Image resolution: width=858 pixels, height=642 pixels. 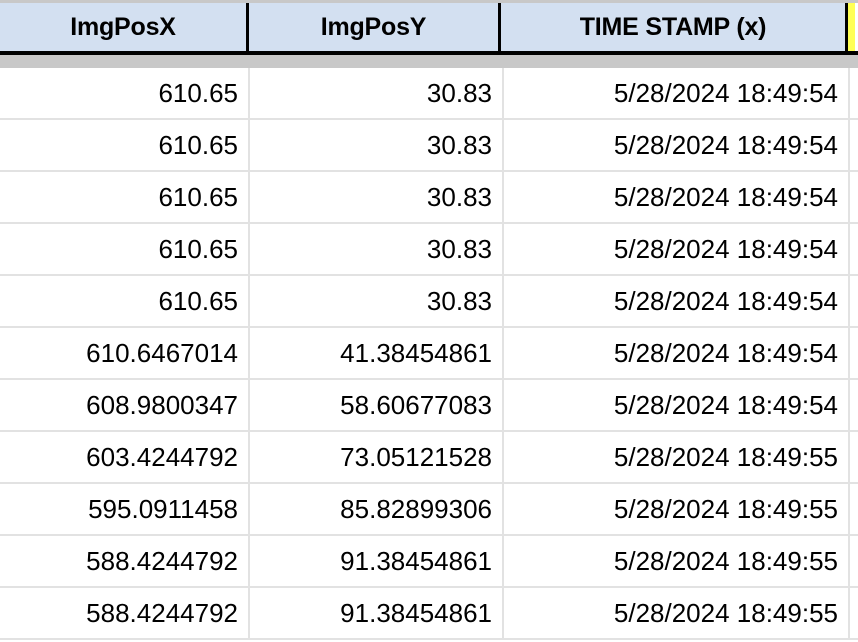 I want to click on cell-img_pos_y: 41.38454861, so click(x=375, y=353).